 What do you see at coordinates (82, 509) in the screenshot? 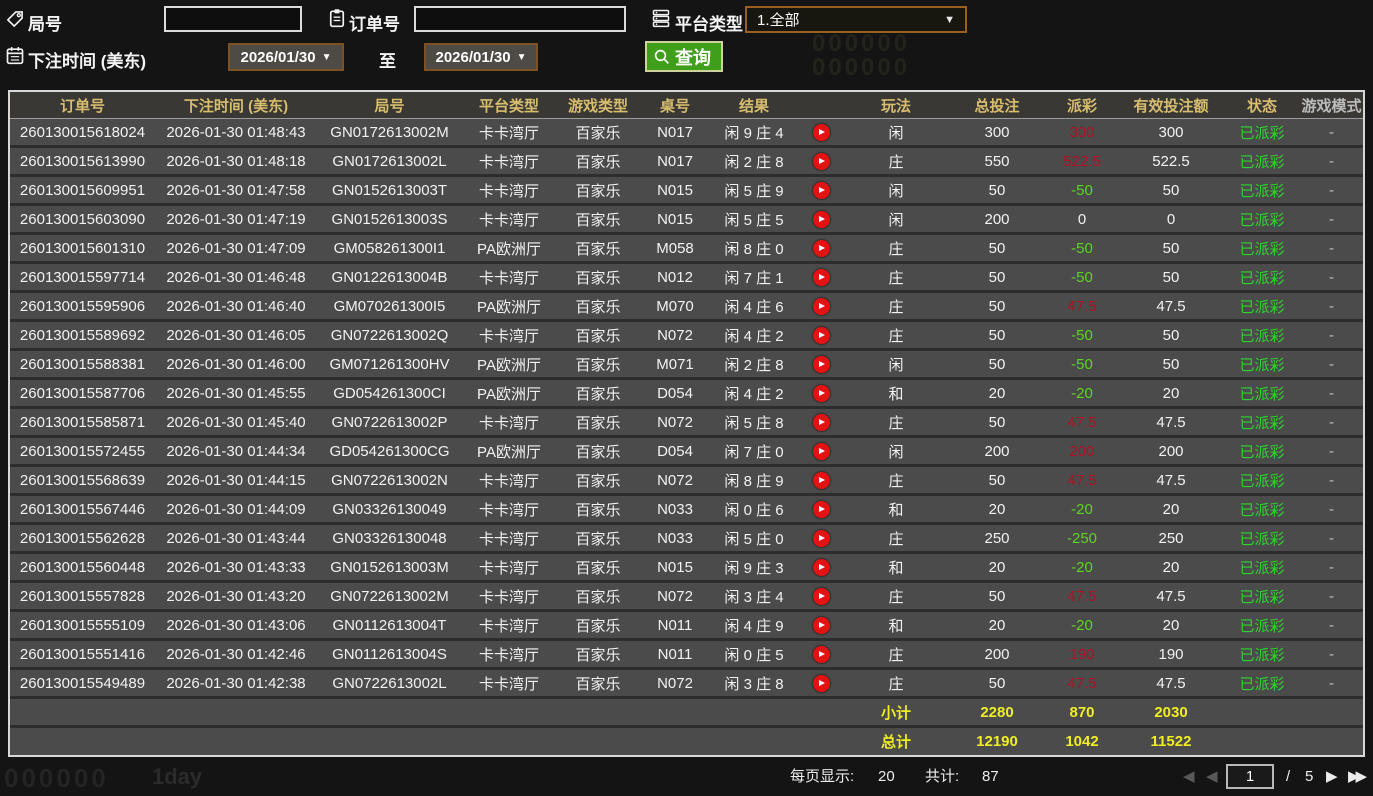
I see `cell-order: 260130015567446` at bounding box center [82, 509].